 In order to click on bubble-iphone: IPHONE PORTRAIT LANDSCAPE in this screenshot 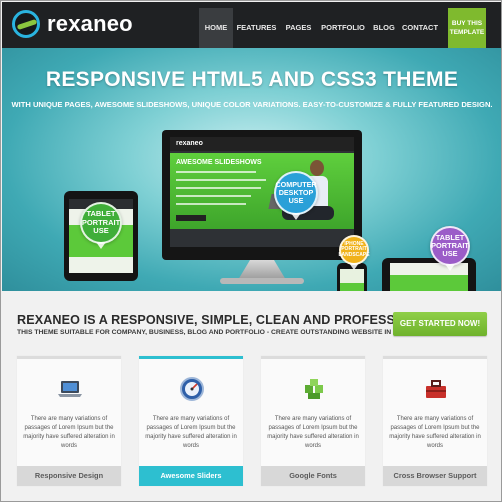, I will do `click(354, 252)`.